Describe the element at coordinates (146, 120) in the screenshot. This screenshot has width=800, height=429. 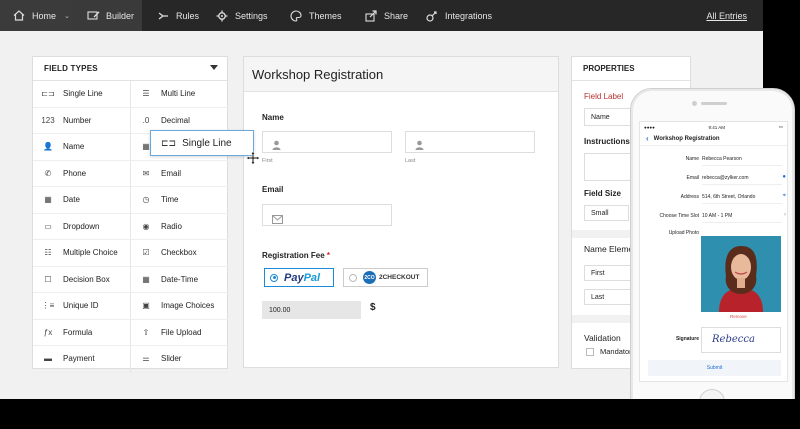
I see `decimal-icon: .0` at that location.